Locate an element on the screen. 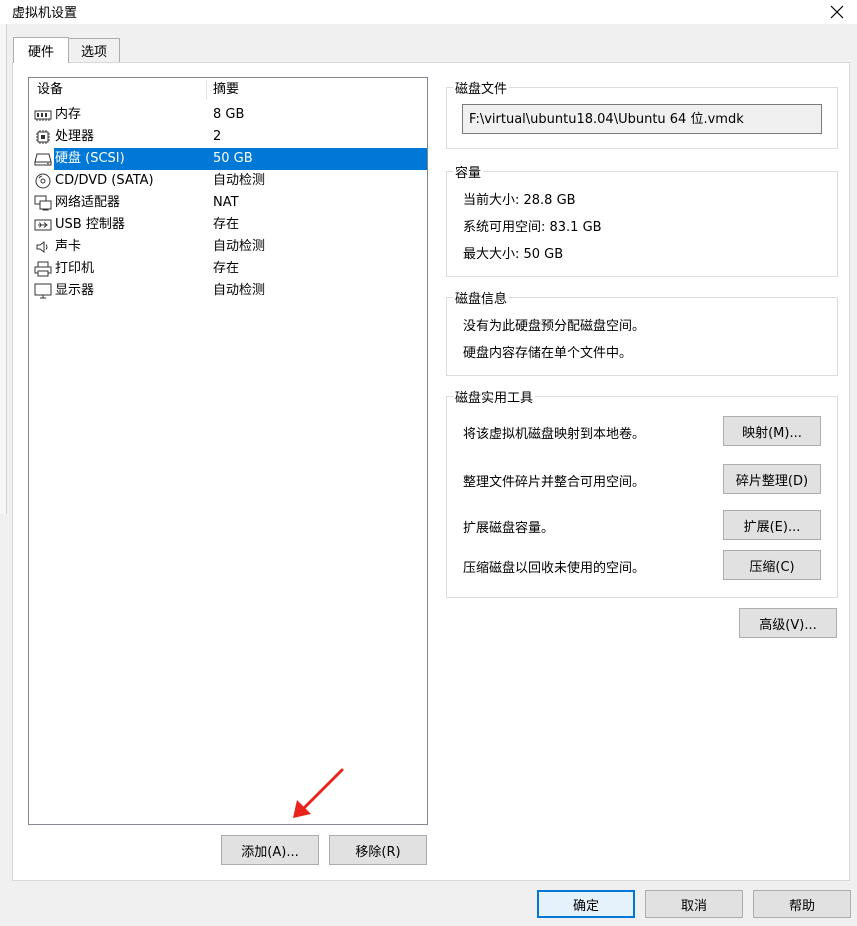 The image size is (857, 926). close-icon is located at coordinates (837, 12).